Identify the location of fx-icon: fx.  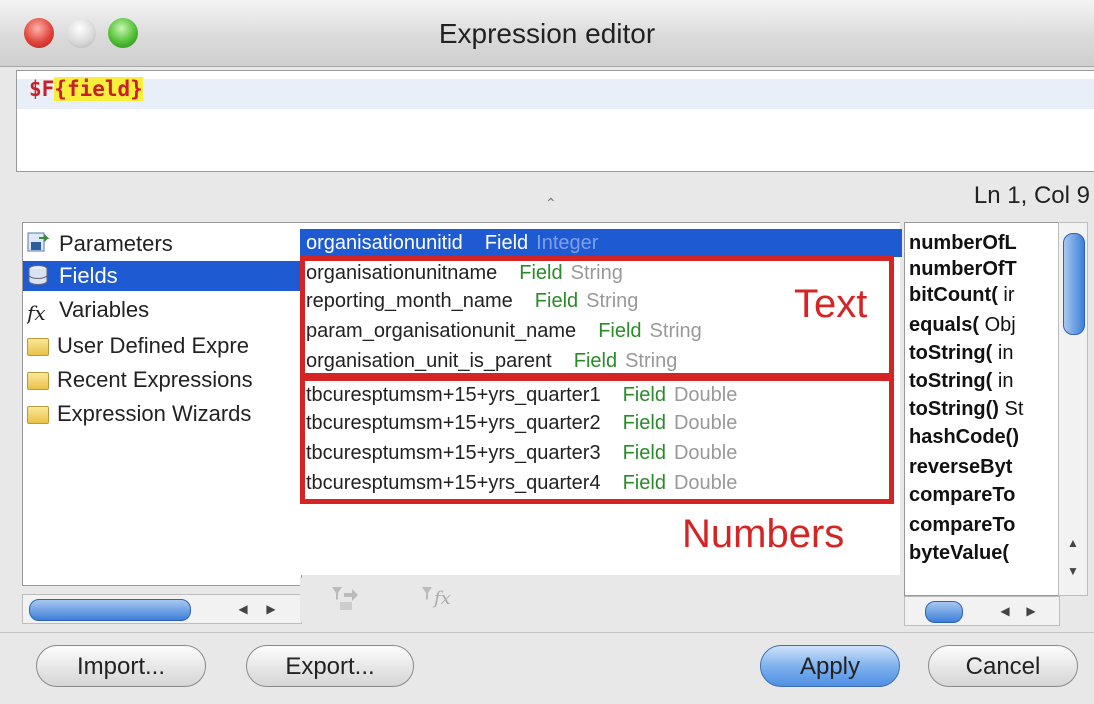
(36, 313).